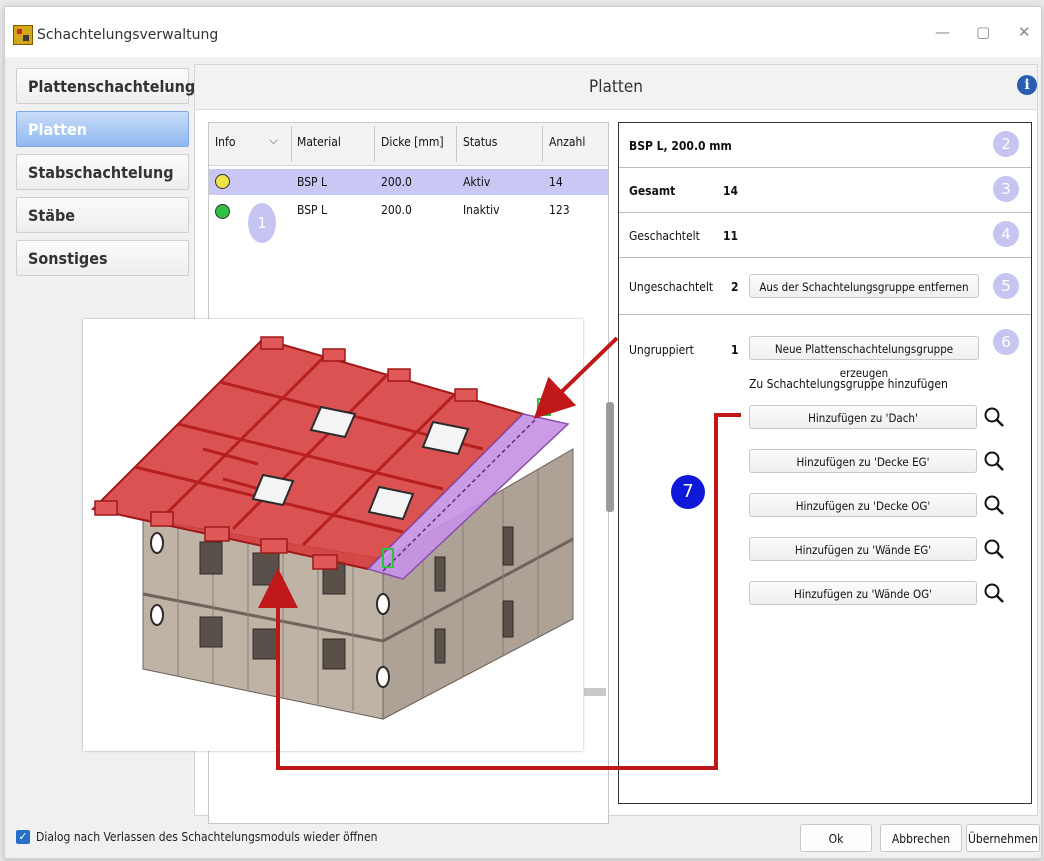 The image size is (1044, 861). What do you see at coordinates (864, 286) in the screenshot?
I see `remove-from-group-button: Aus der Schachtelungsgruppe entfernen` at bounding box center [864, 286].